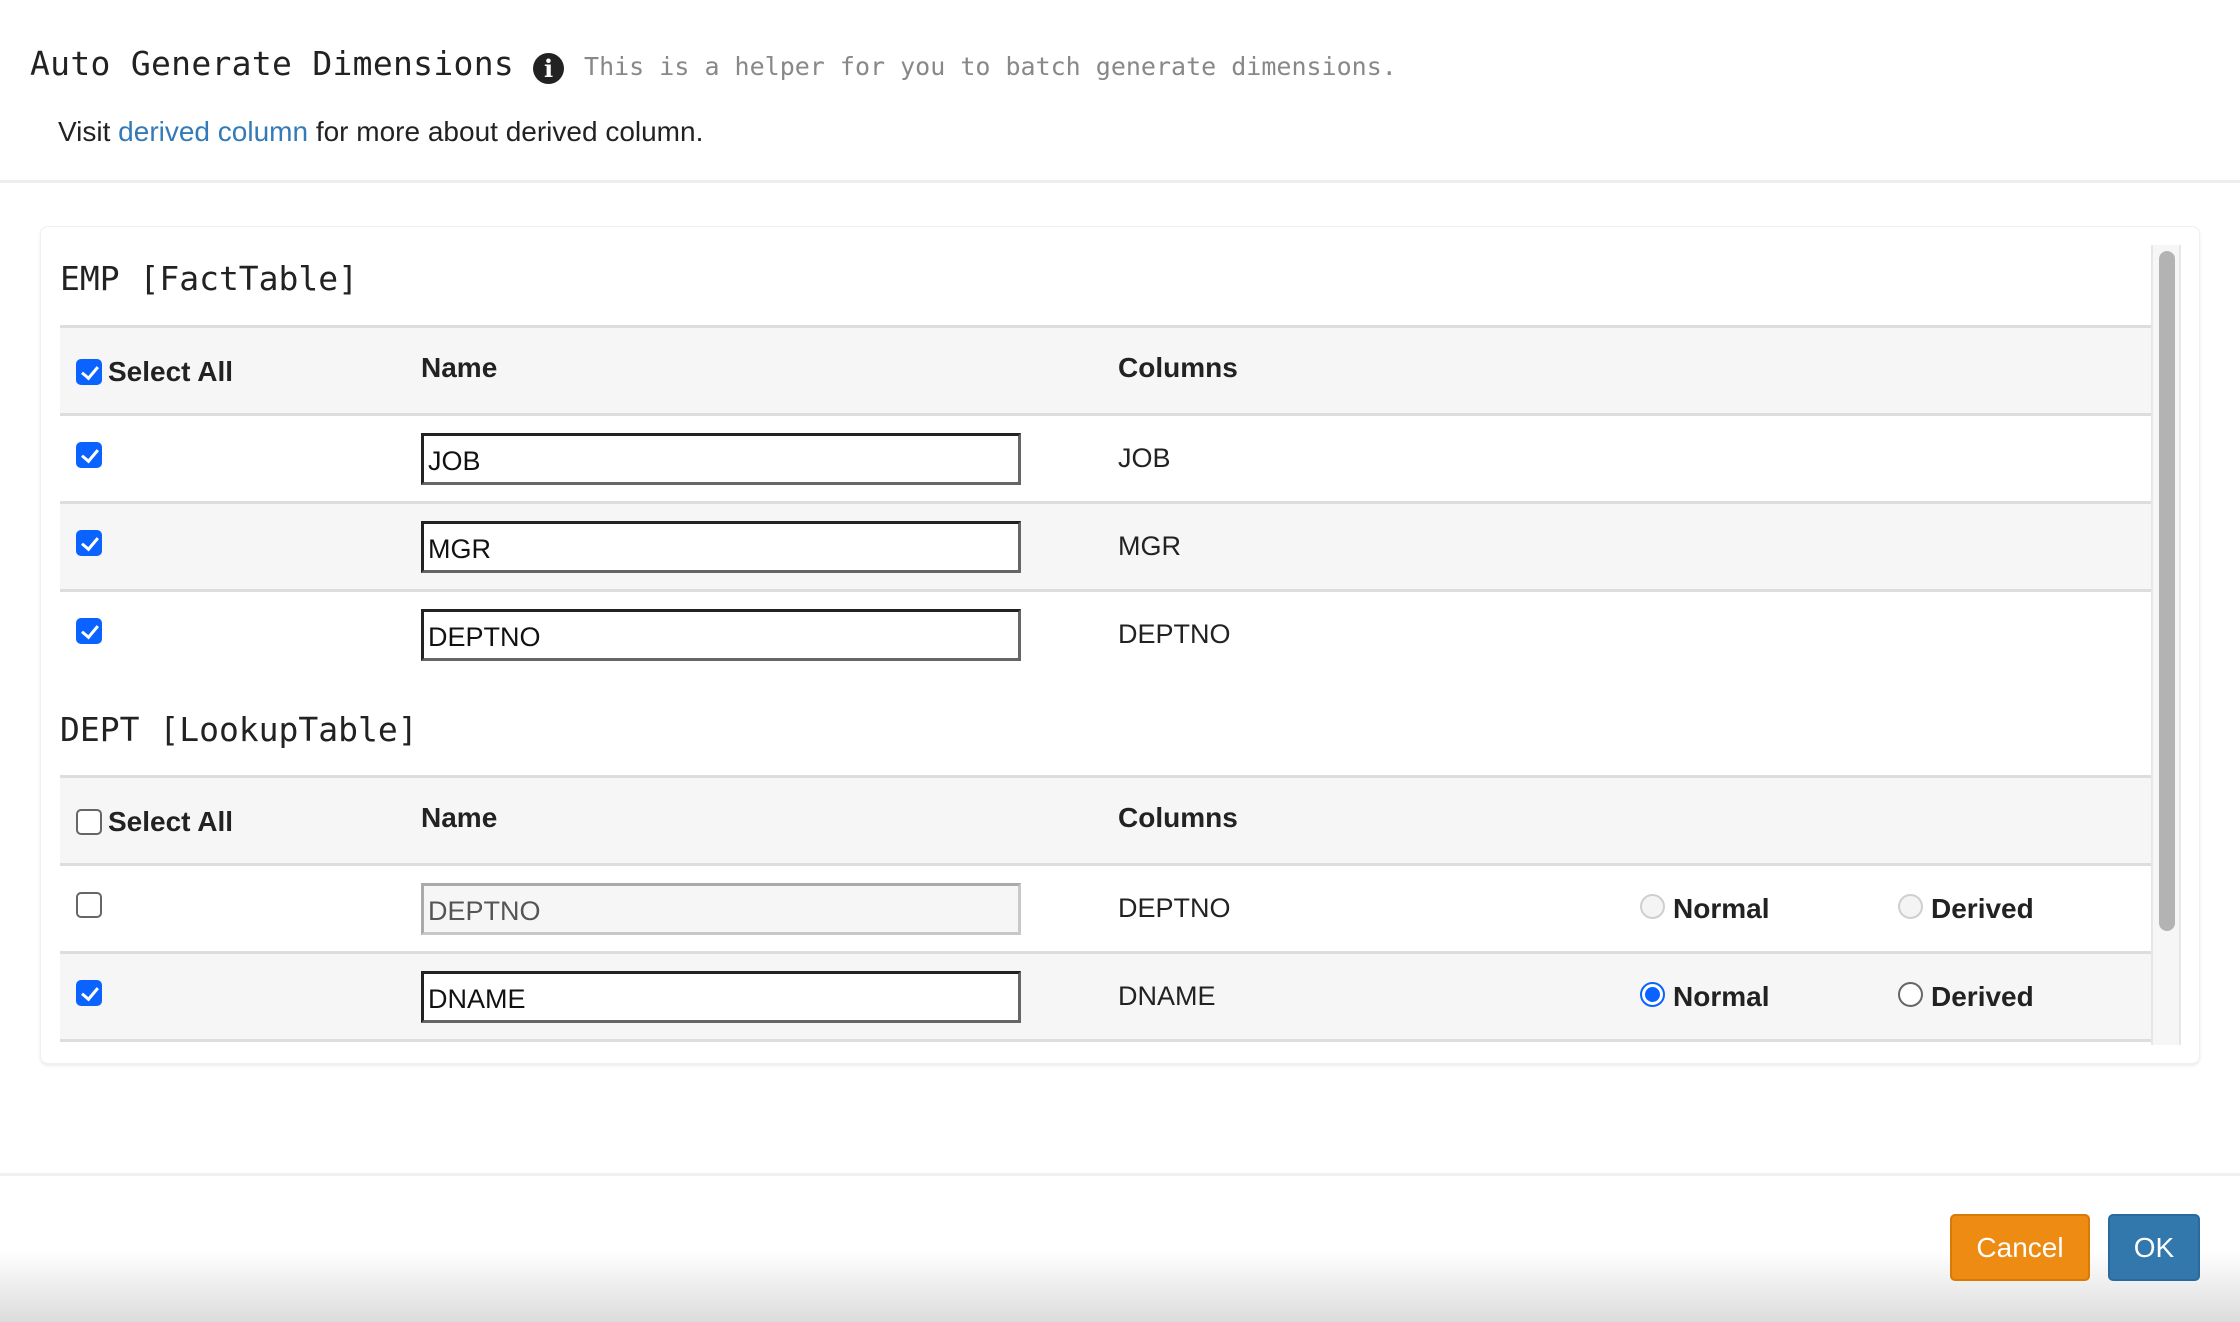  I want to click on modal-title: Auto Generate Dimensions, so click(272, 63).